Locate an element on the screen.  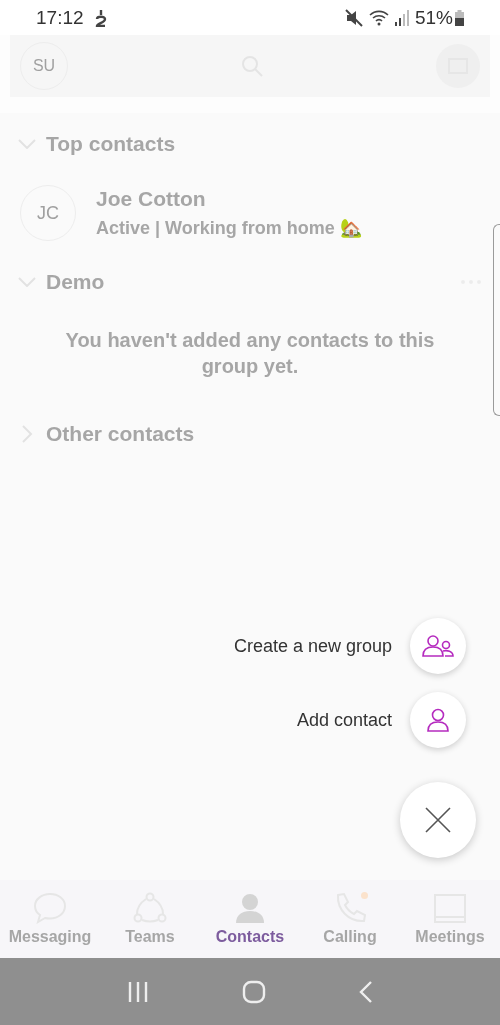
home-icon is located at coordinates (254, 991).